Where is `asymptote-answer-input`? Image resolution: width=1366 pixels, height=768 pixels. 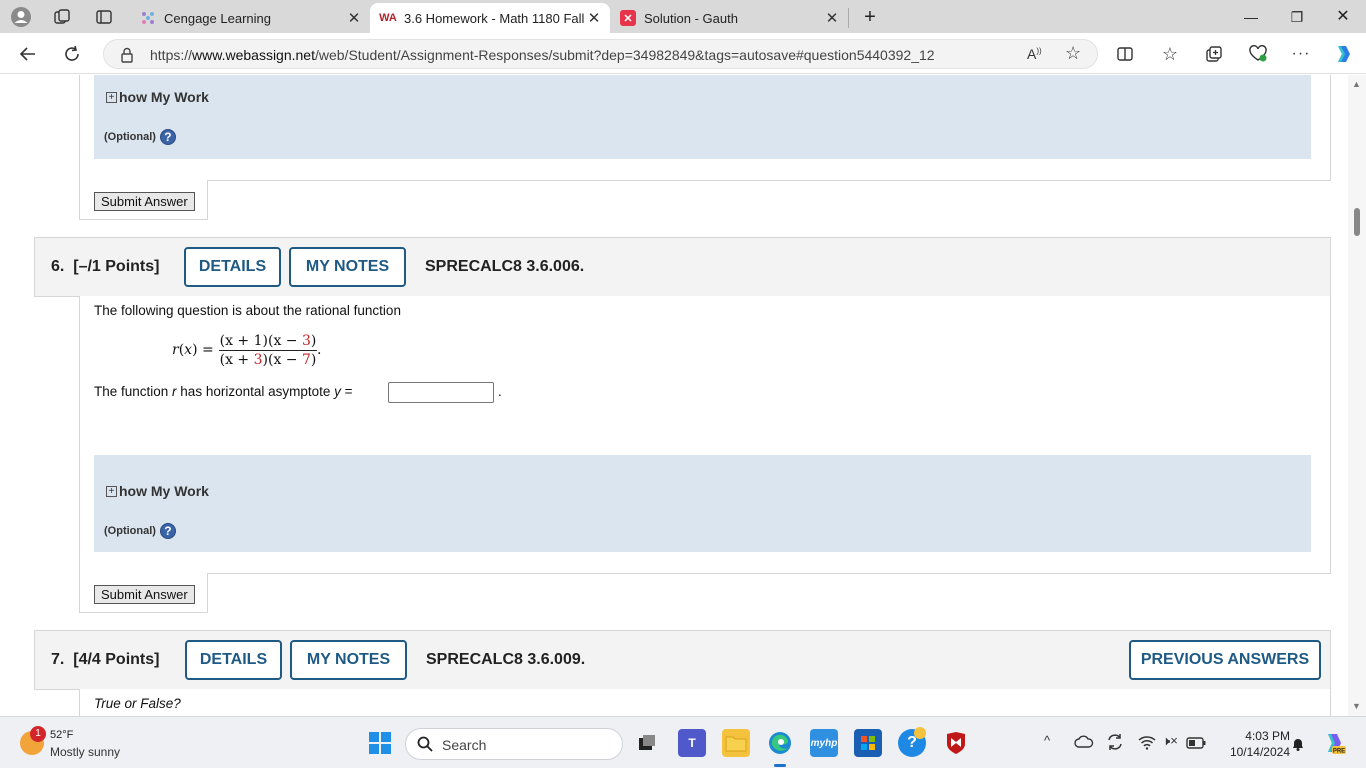 asymptote-answer-input is located at coordinates (441, 392).